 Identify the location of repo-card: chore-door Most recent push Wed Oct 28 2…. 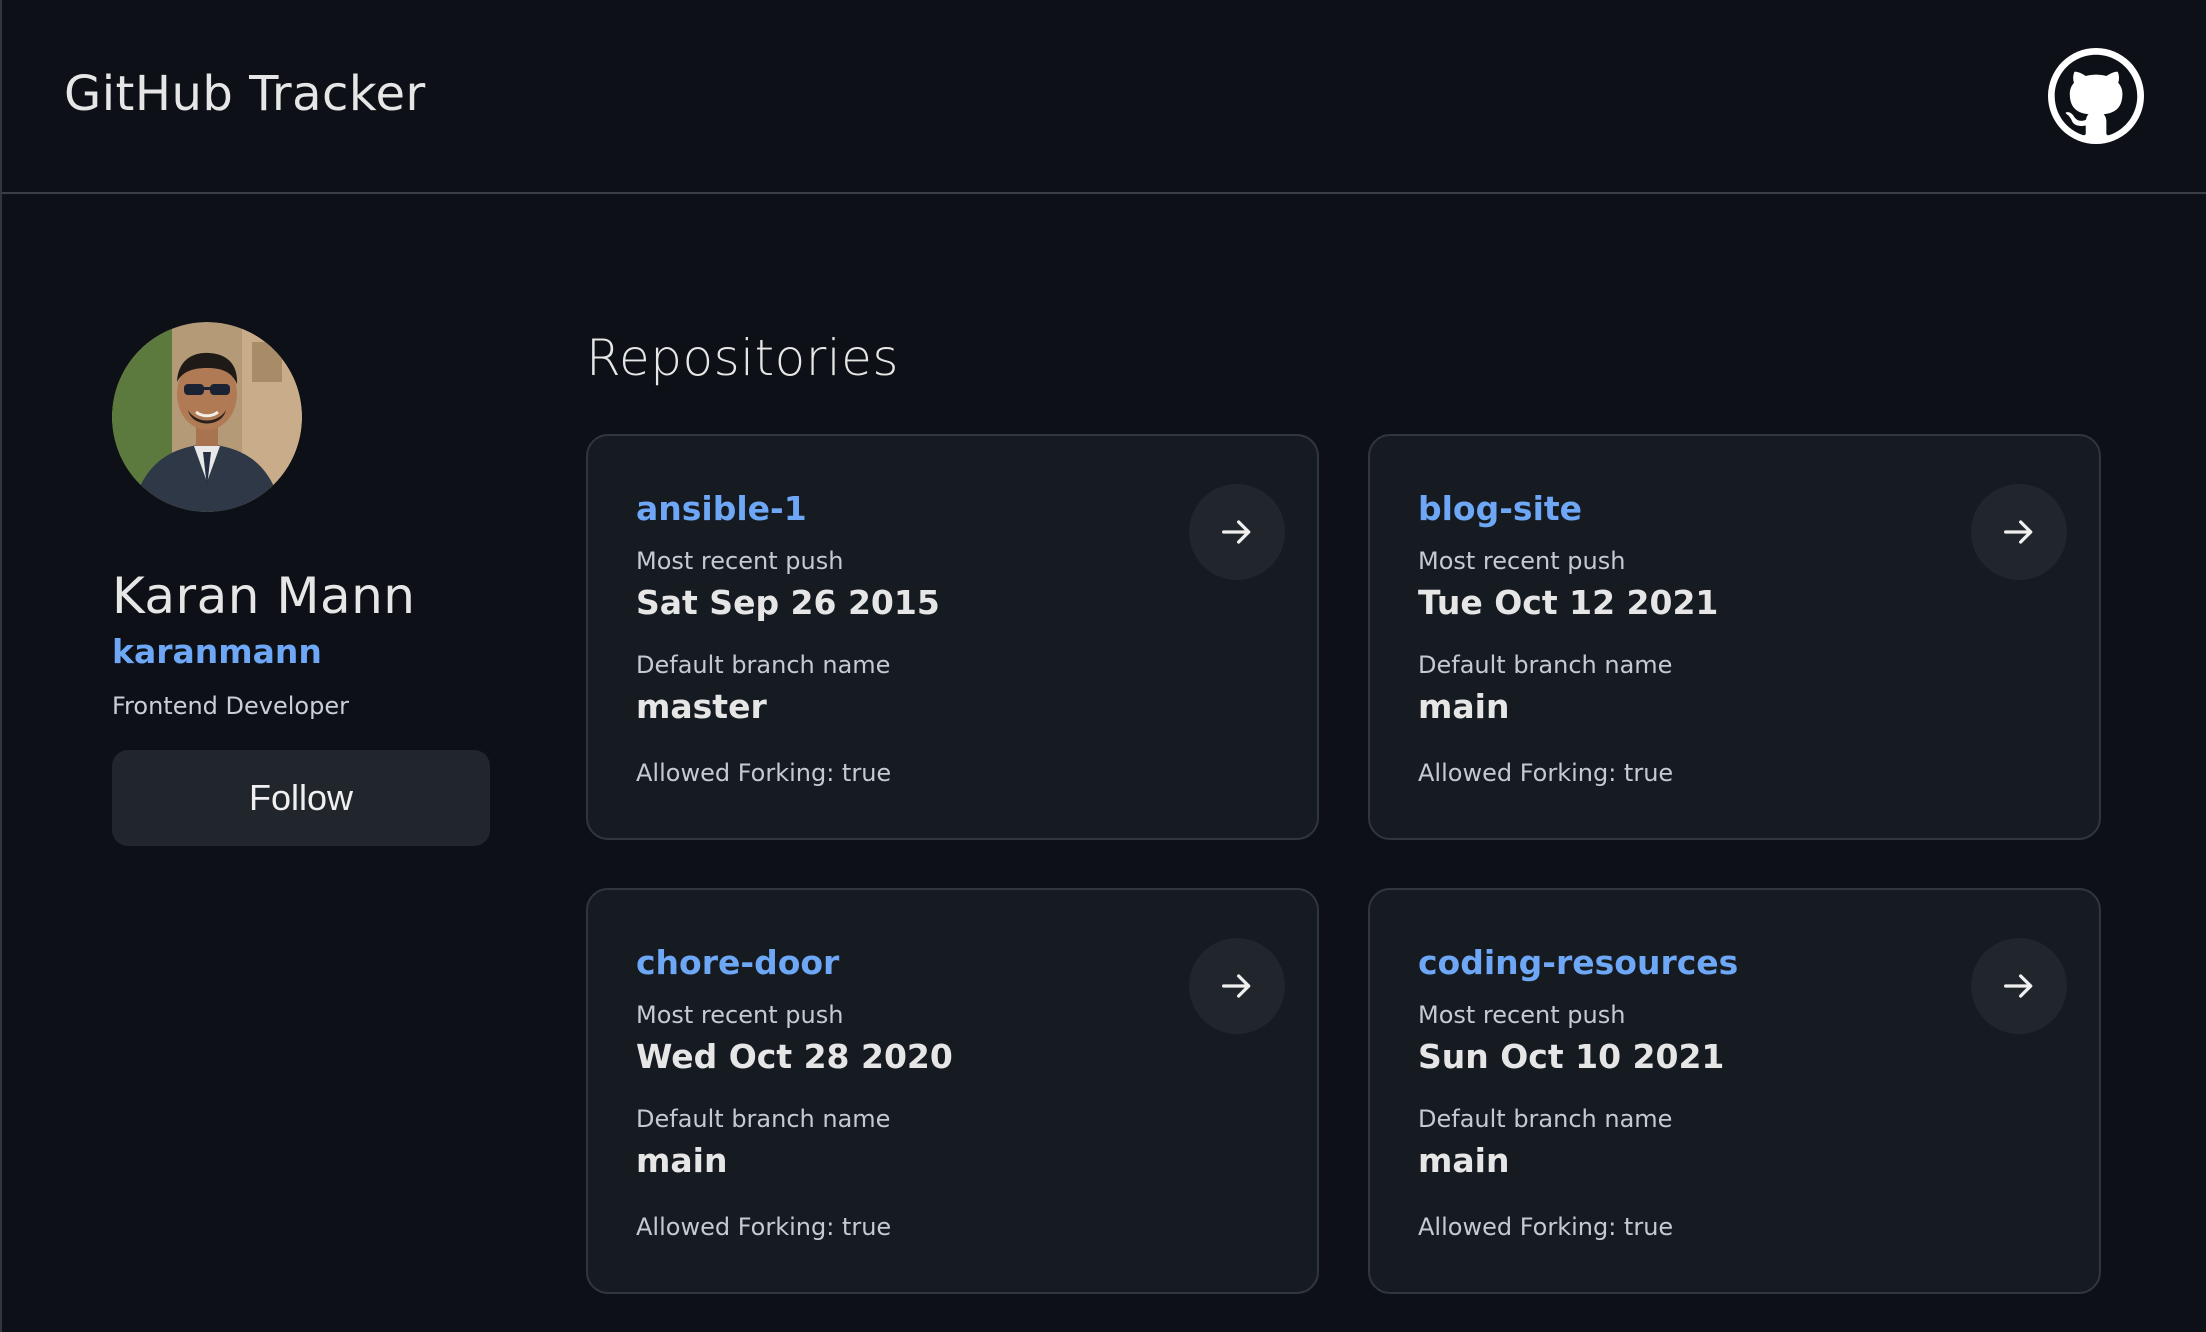
(952, 1091).